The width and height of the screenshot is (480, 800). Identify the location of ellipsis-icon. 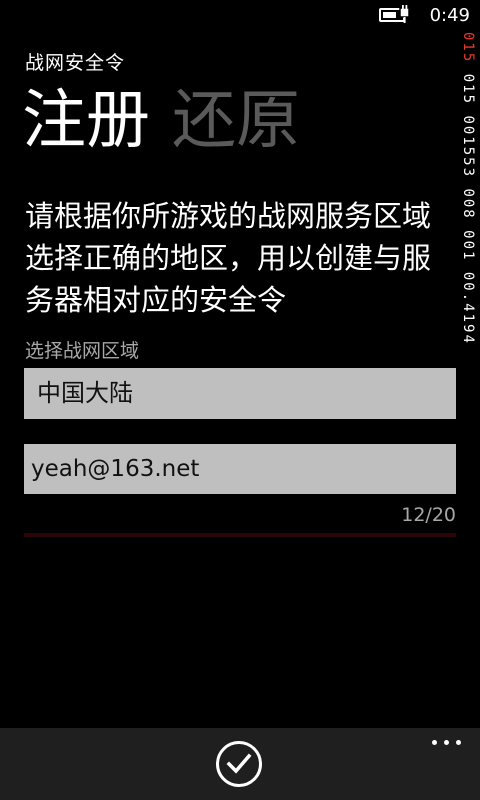
(434, 742).